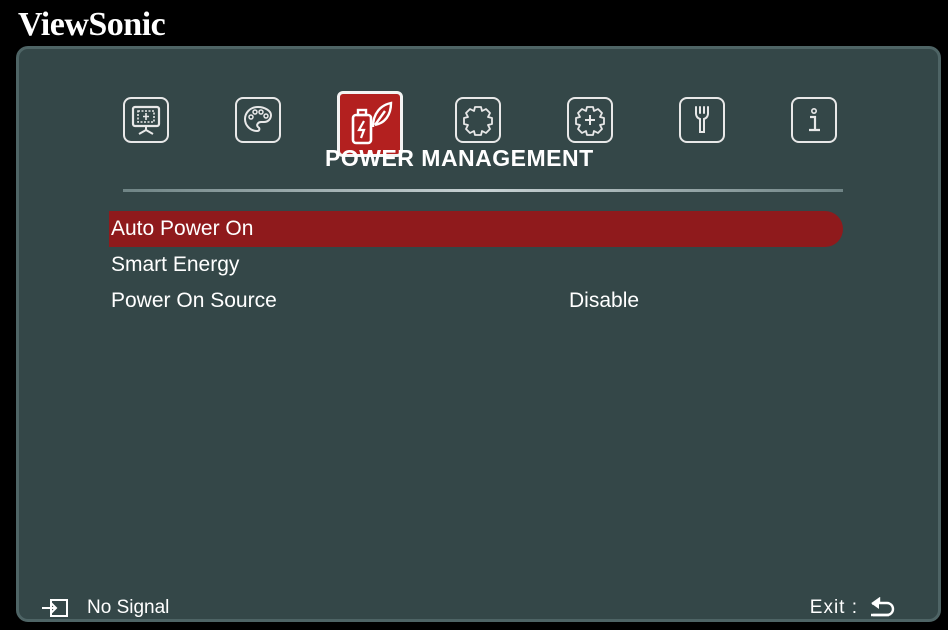 This screenshot has width=948, height=630. Describe the element at coordinates (182, 228) in the screenshot. I see `menu-item-label: Auto Power On` at that location.